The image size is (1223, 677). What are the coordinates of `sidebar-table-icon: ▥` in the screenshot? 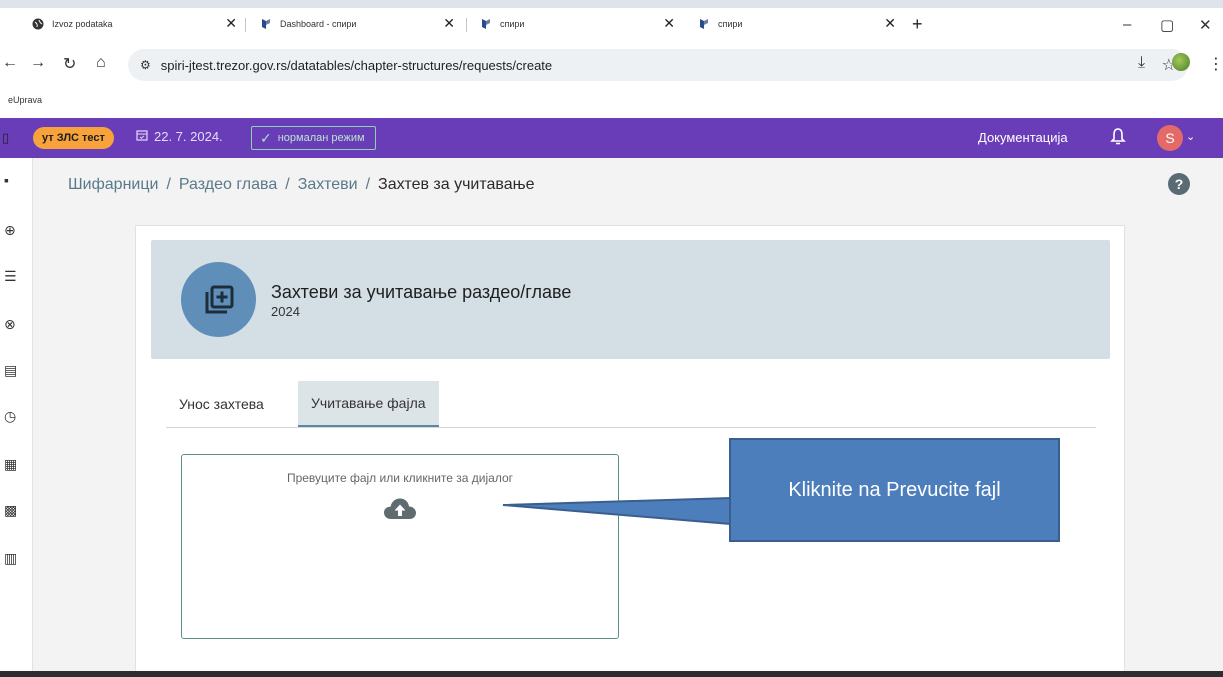 It's located at (10, 558).